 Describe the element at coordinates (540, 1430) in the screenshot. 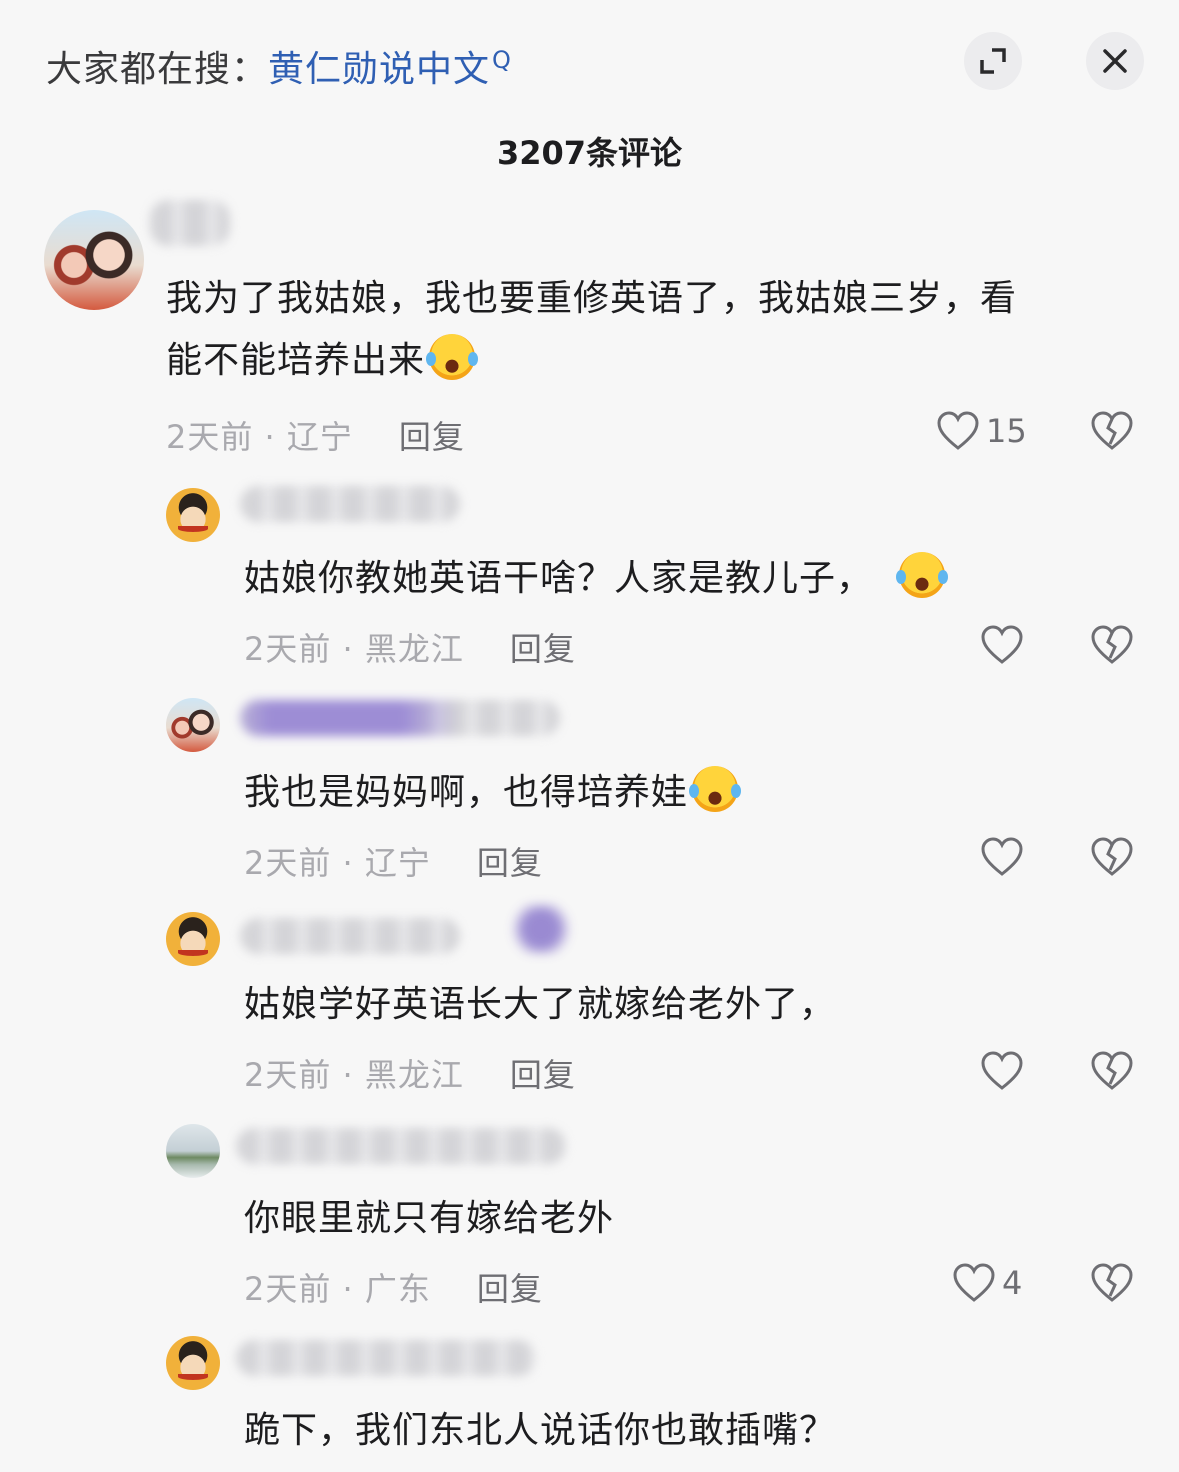

I see `comment-text: 跪下，我们东北人说话你也敢插嘴？` at that location.